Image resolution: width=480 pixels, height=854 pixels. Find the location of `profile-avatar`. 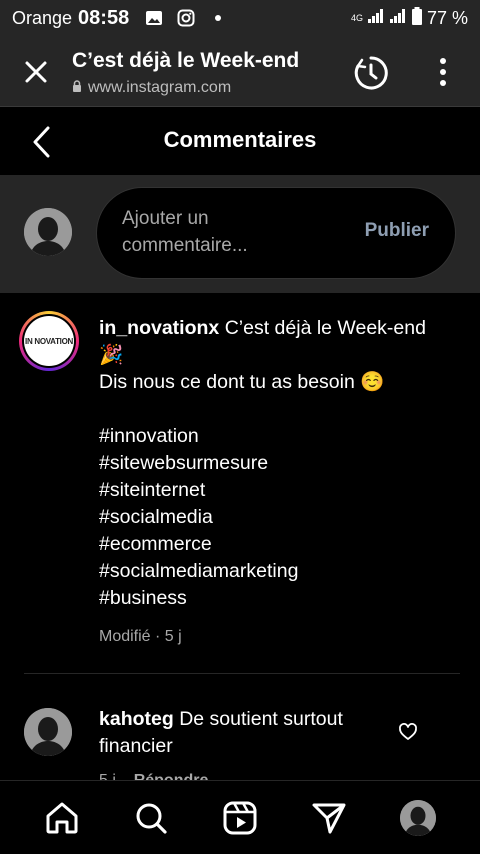

profile-avatar is located at coordinates (418, 818).